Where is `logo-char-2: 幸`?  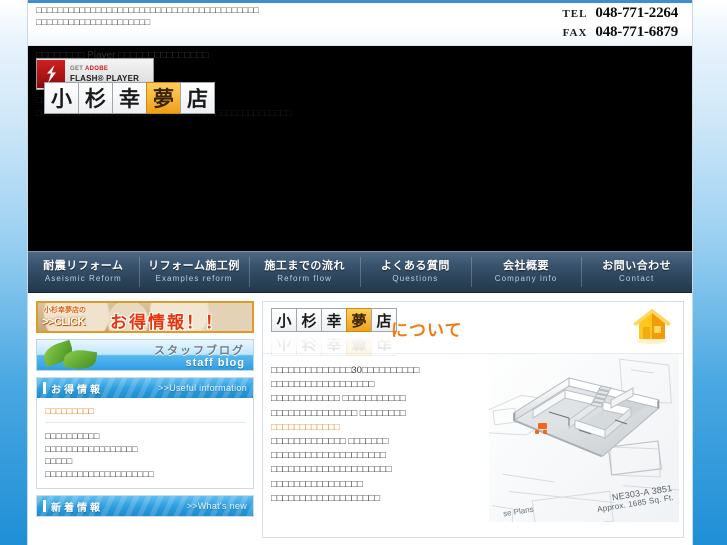
logo-char-2: 幸 is located at coordinates (129, 98).